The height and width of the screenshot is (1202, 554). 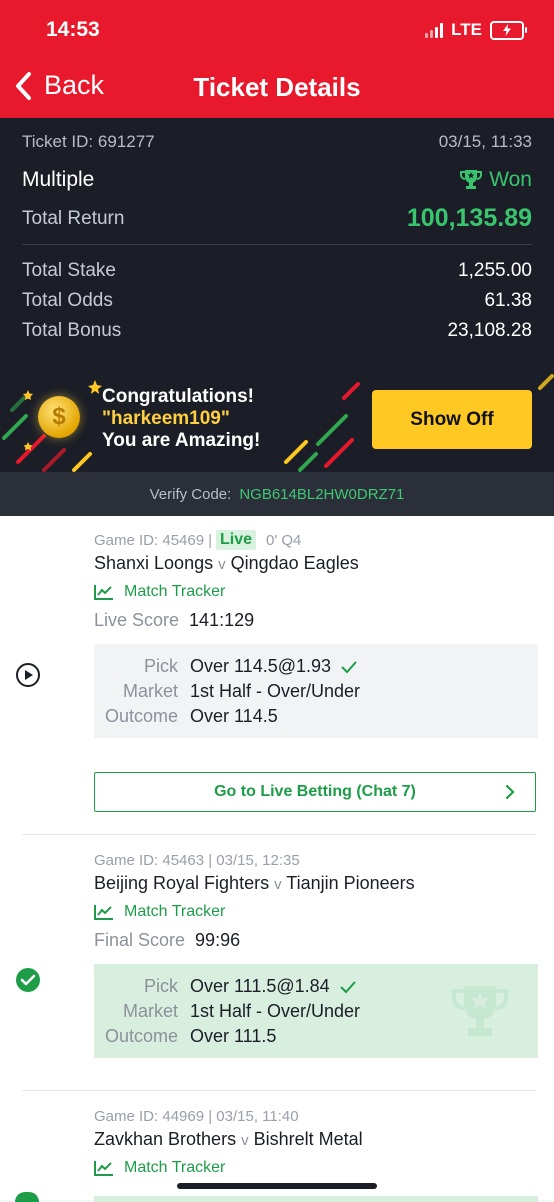 What do you see at coordinates (273, 986) in the screenshot?
I see `pick-value: Over 111.5@1.84` at bounding box center [273, 986].